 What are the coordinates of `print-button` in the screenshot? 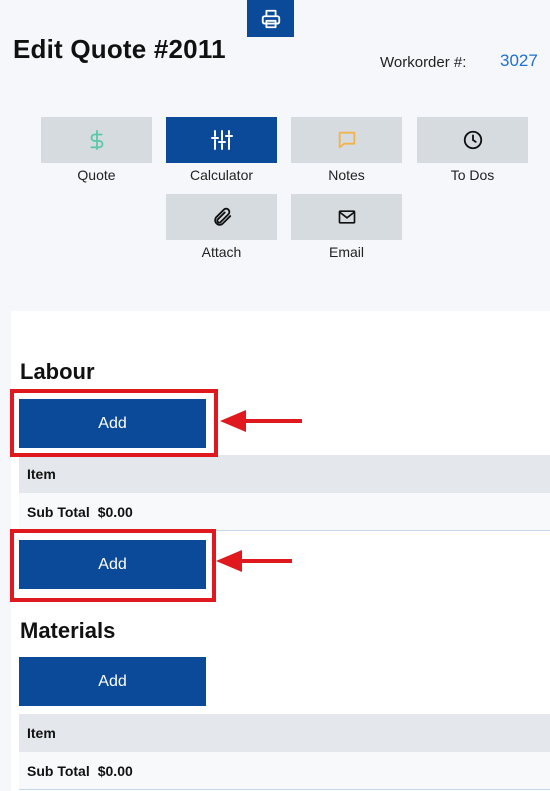 It's located at (270, 18).